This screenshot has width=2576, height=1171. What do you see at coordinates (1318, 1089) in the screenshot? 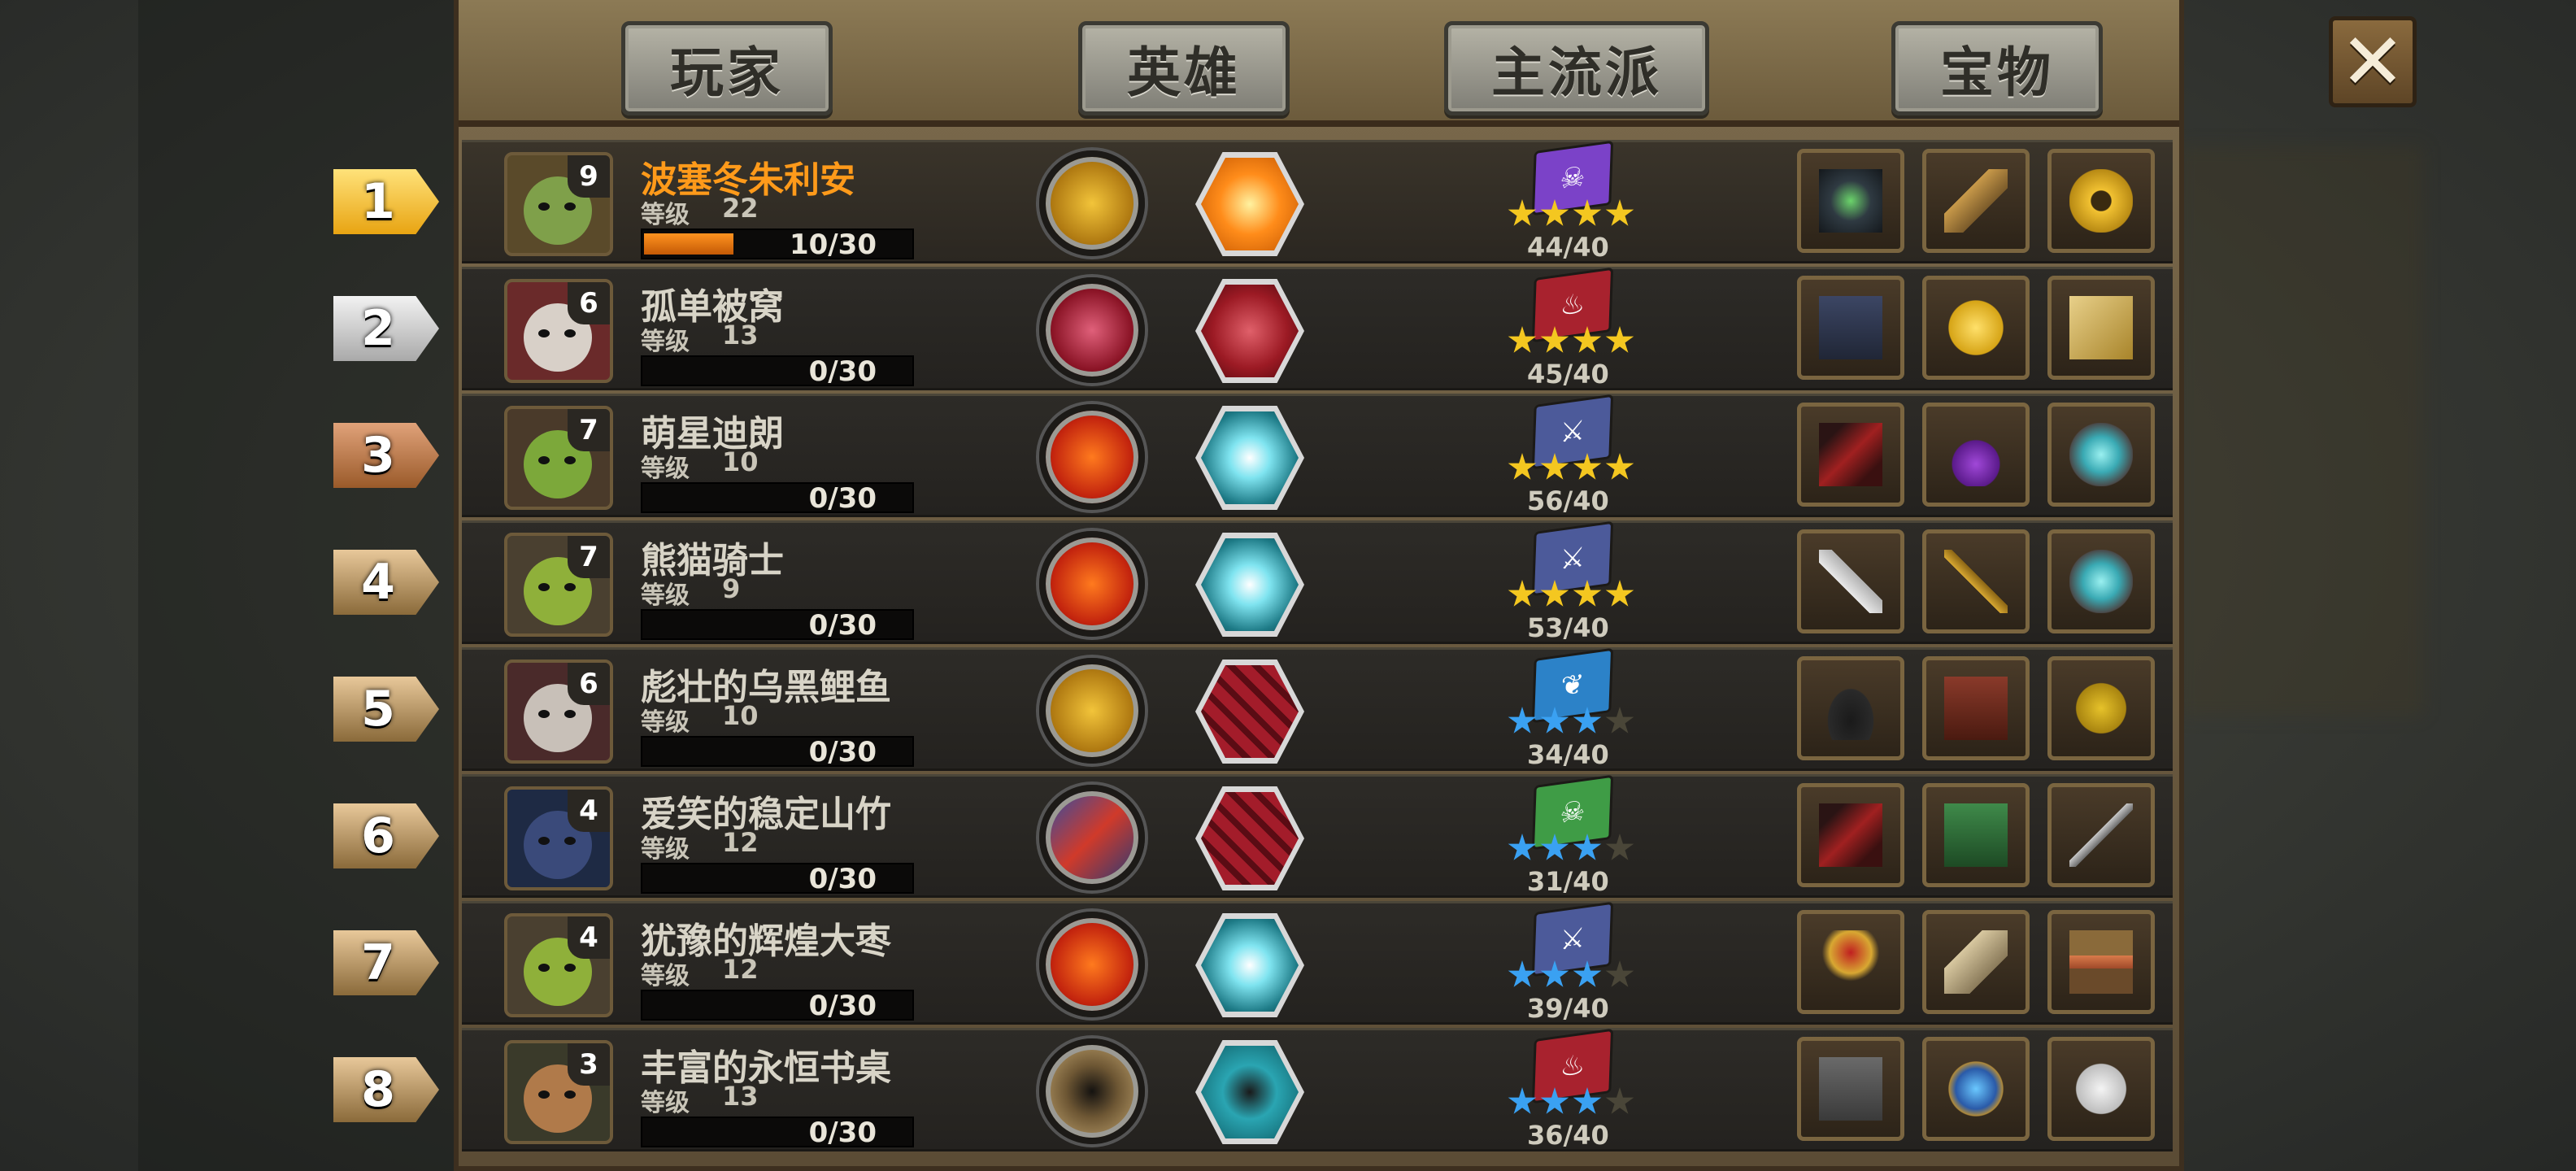
I see `leaderboard-row: 3 丰富的永恒书桌 等级 13 0/30 ♨ 36/40` at bounding box center [1318, 1089].